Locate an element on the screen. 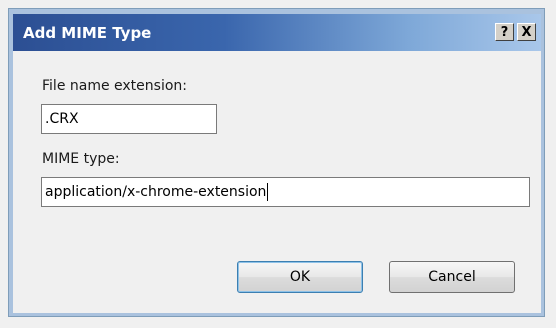  mime-type-input: application/x-chrome-extension is located at coordinates (285, 192).